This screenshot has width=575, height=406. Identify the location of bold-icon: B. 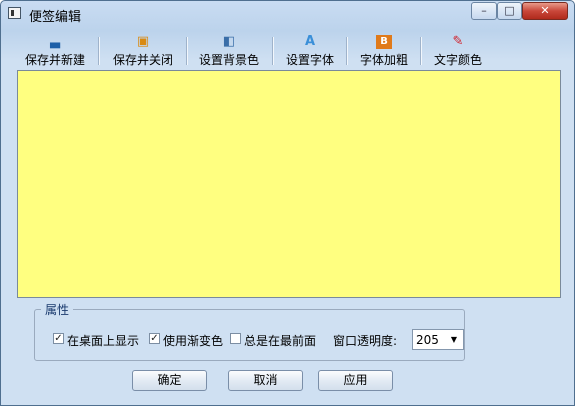
(384, 42).